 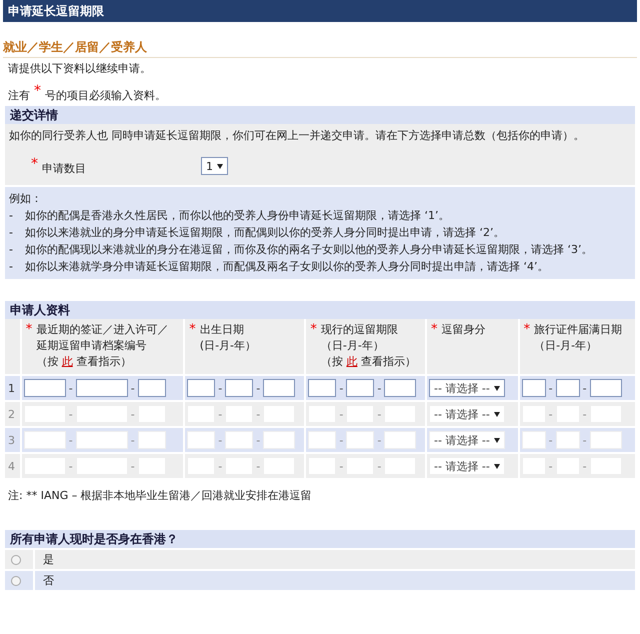 I want to click on option-label: 是, so click(x=48, y=559).